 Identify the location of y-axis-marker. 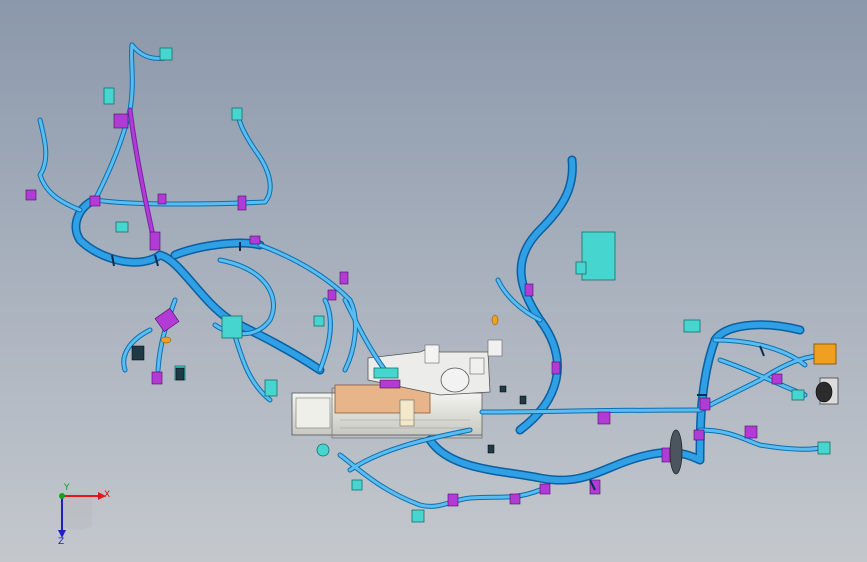
(62, 496).